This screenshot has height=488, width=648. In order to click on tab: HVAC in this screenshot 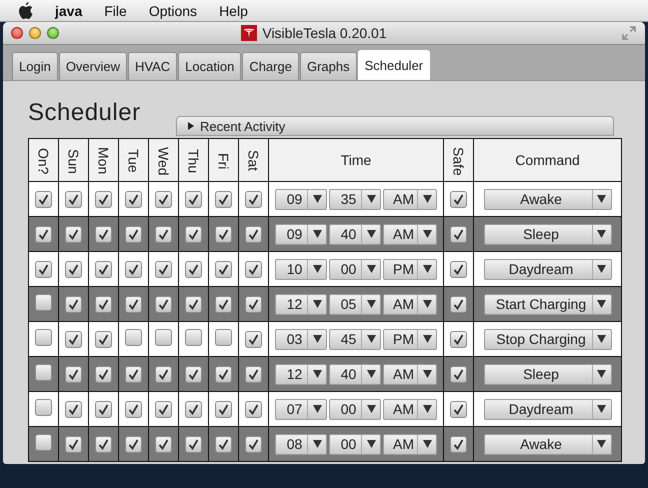, I will do `click(153, 66)`.